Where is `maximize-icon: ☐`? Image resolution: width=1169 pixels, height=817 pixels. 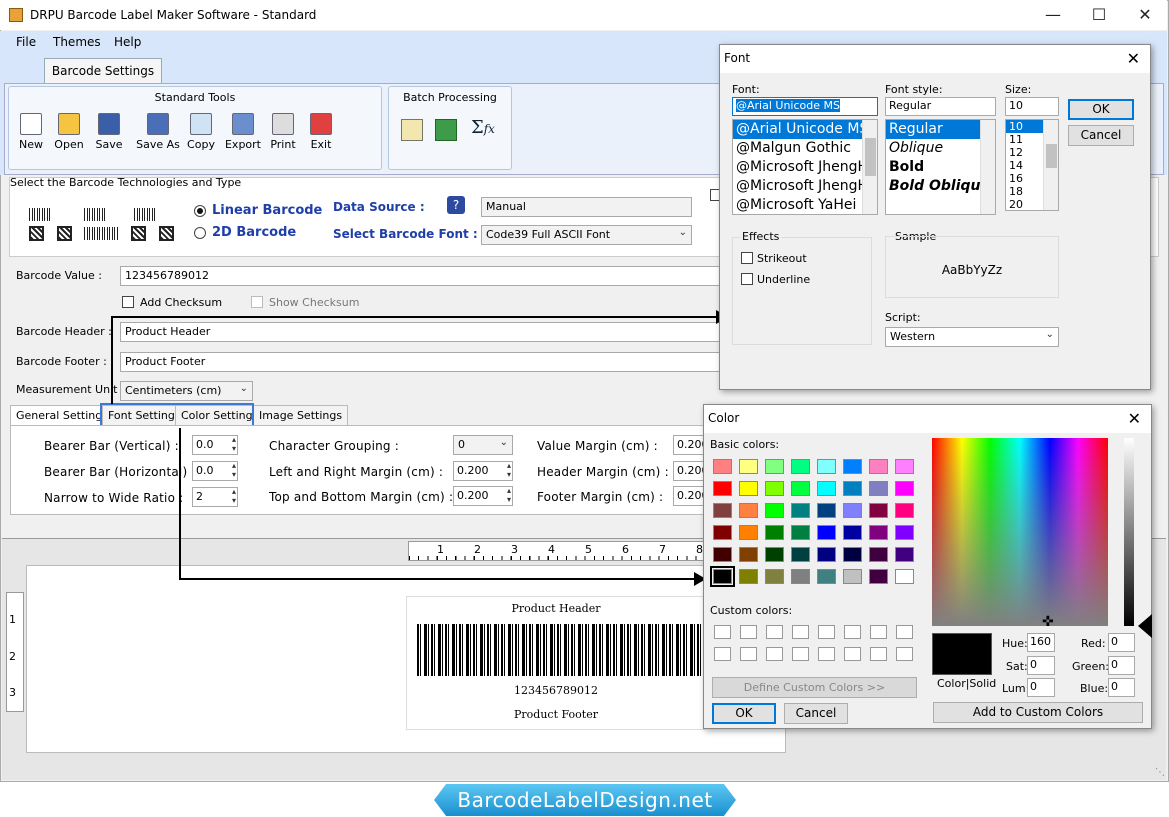
maximize-icon: ☐ is located at coordinates (1099, 15).